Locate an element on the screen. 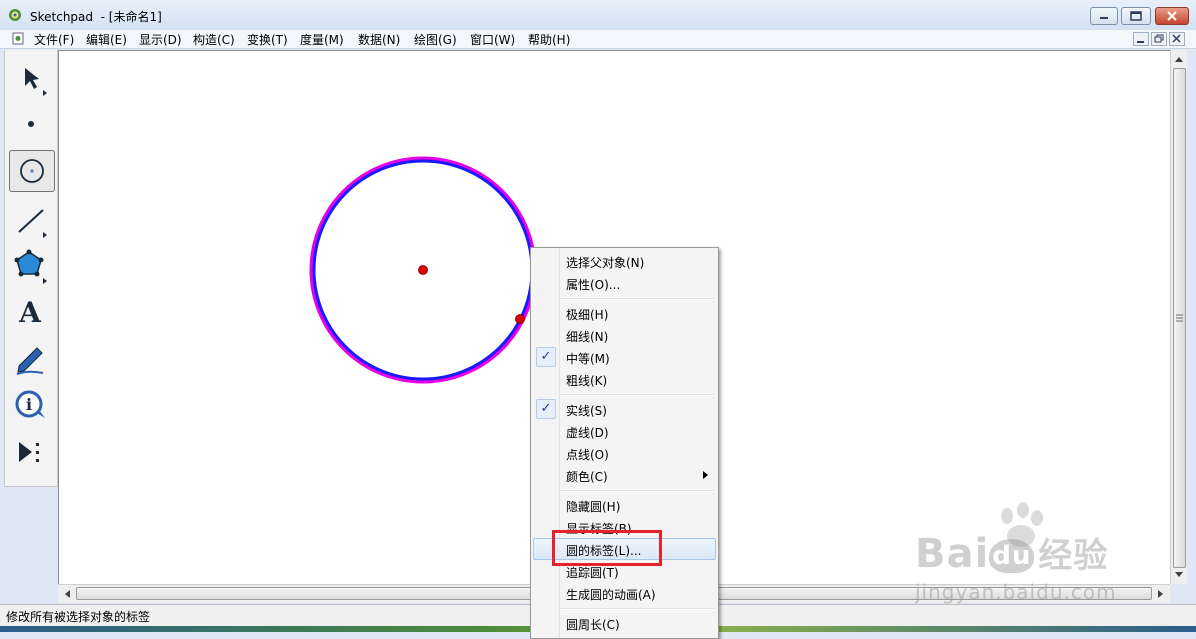 The height and width of the screenshot is (639, 1196). watermark-url: jingyan.baidu.com is located at coordinates (1016, 592).